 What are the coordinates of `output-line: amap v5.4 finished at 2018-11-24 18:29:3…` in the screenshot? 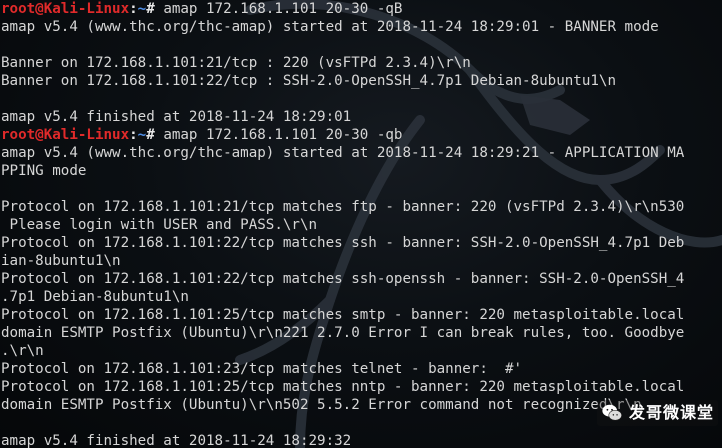 It's located at (176, 440).